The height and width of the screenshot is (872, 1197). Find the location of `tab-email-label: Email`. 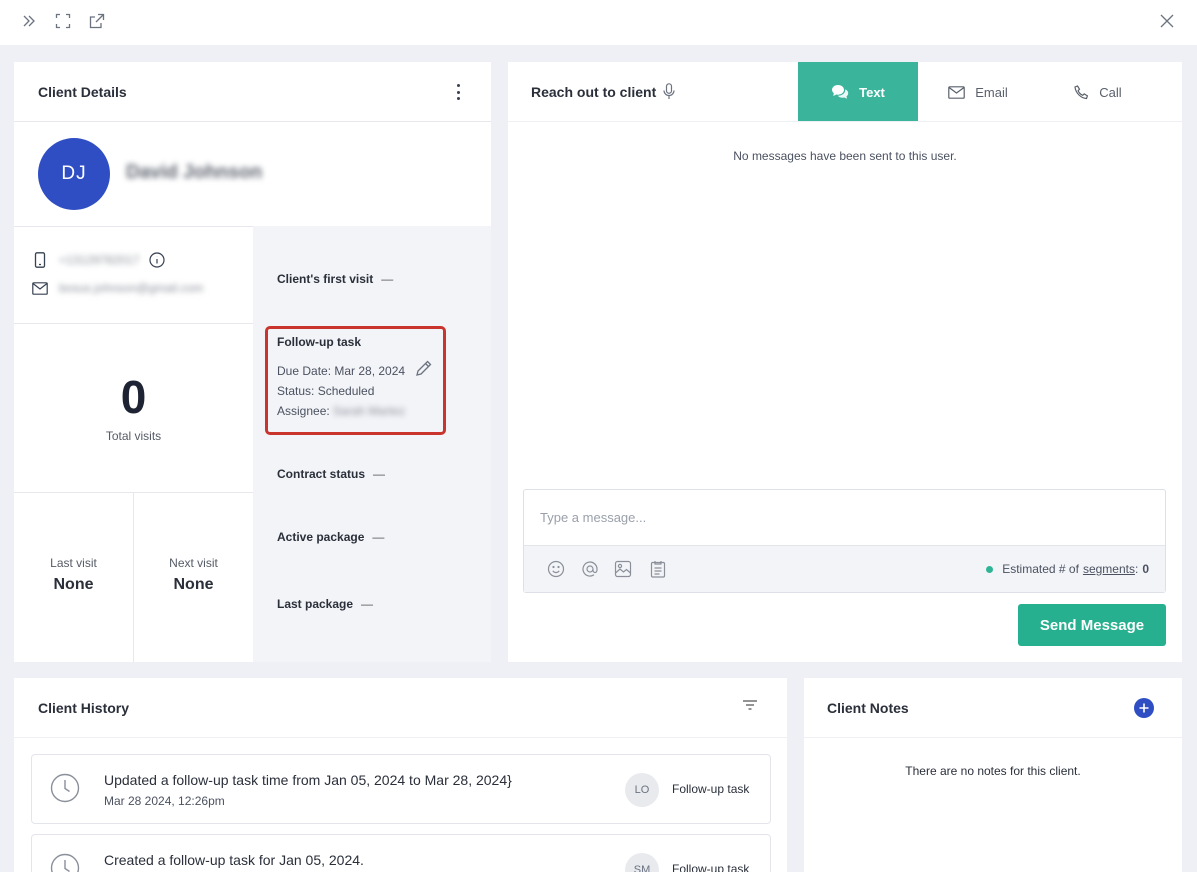

tab-email-label: Email is located at coordinates (991, 92).